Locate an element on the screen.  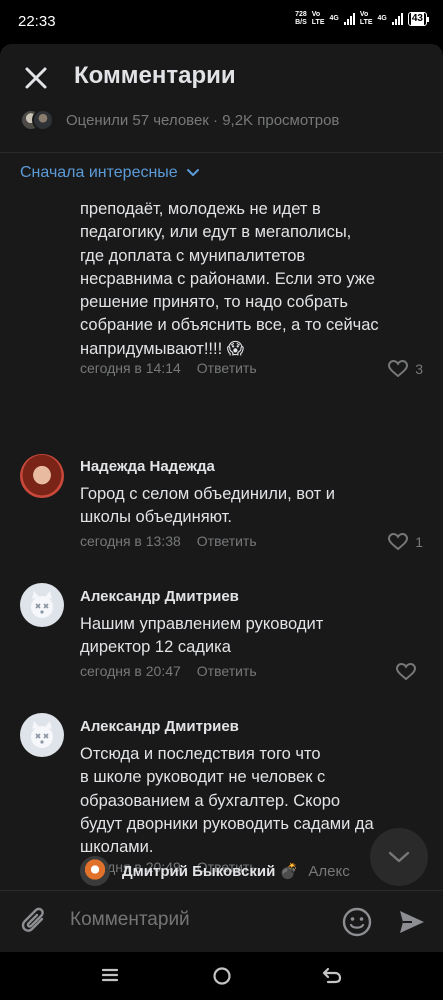
back-button is located at coordinates (332, 977).